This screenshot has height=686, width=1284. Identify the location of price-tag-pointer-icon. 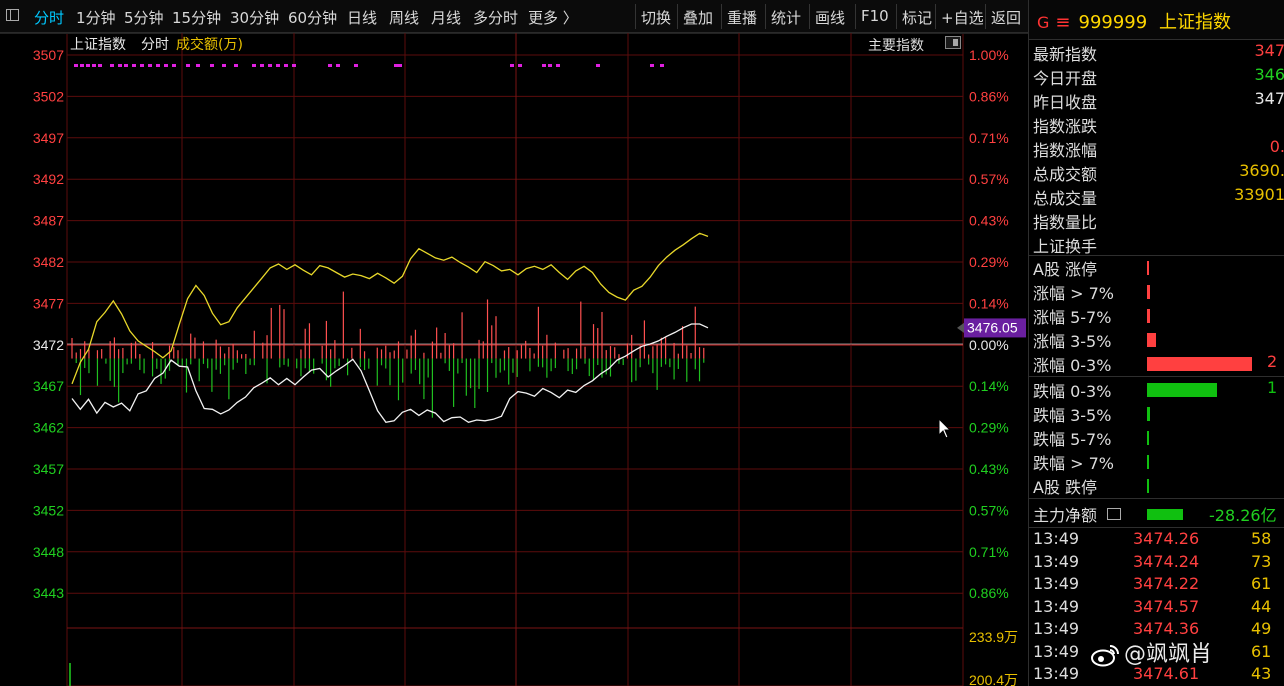
(960, 327).